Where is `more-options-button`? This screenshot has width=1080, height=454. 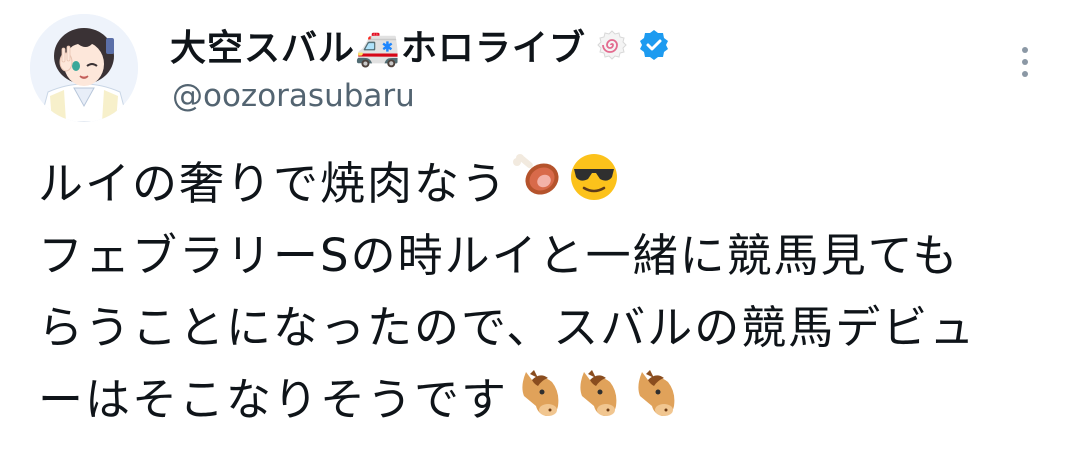 more-options-button is located at coordinates (1025, 62).